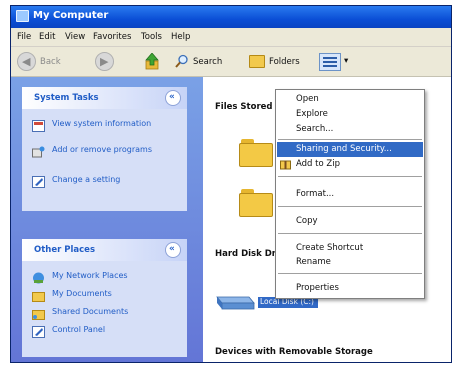 This screenshot has width=466, height=366. What do you see at coordinates (350, 248) in the screenshot?
I see `ctx-create-shortcut: Create Shortcut` at bounding box center [350, 248].